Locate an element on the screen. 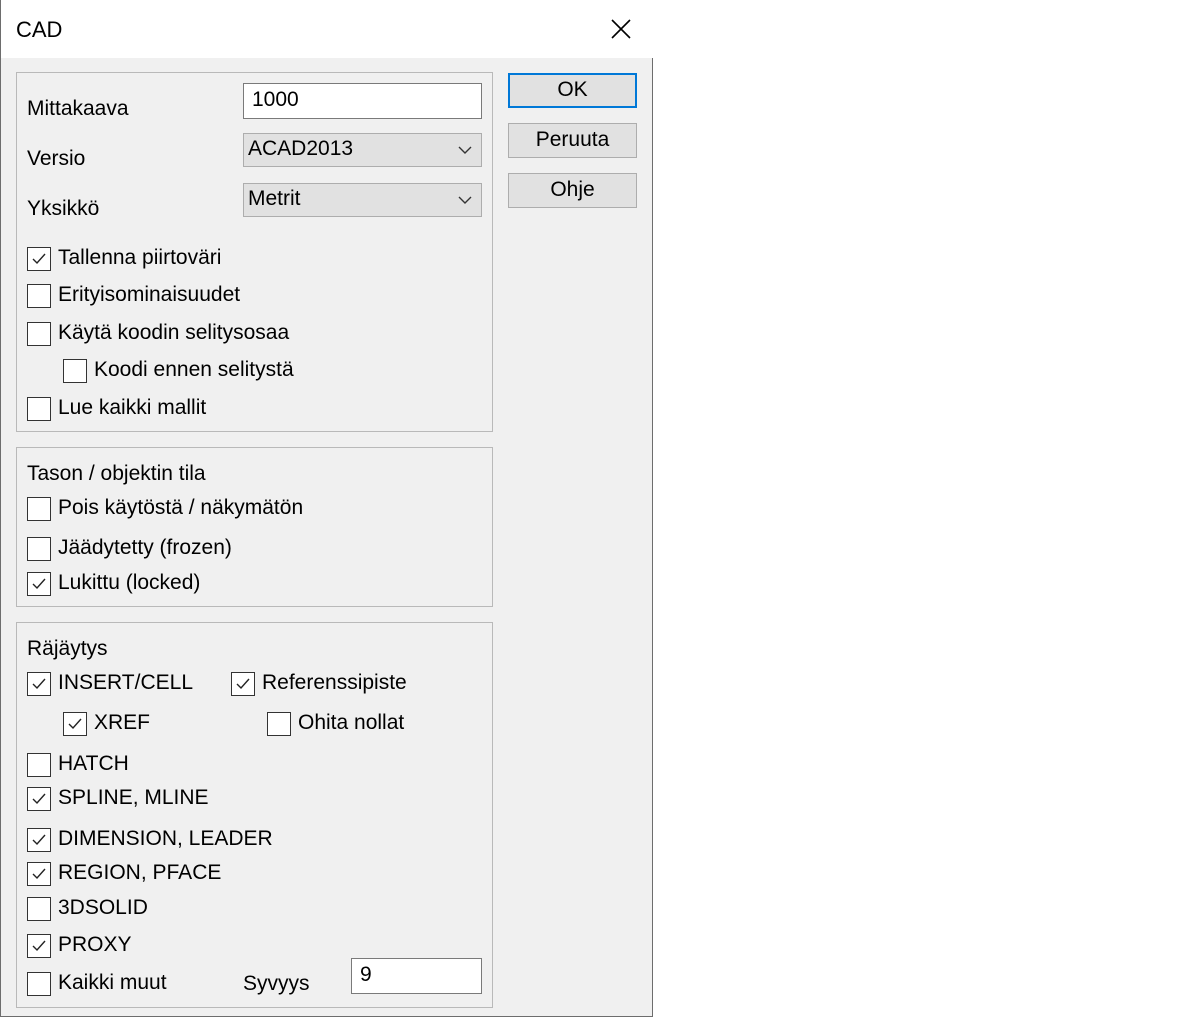 The image size is (1200, 1019). proxy-label: PROXY is located at coordinates (95, 944).